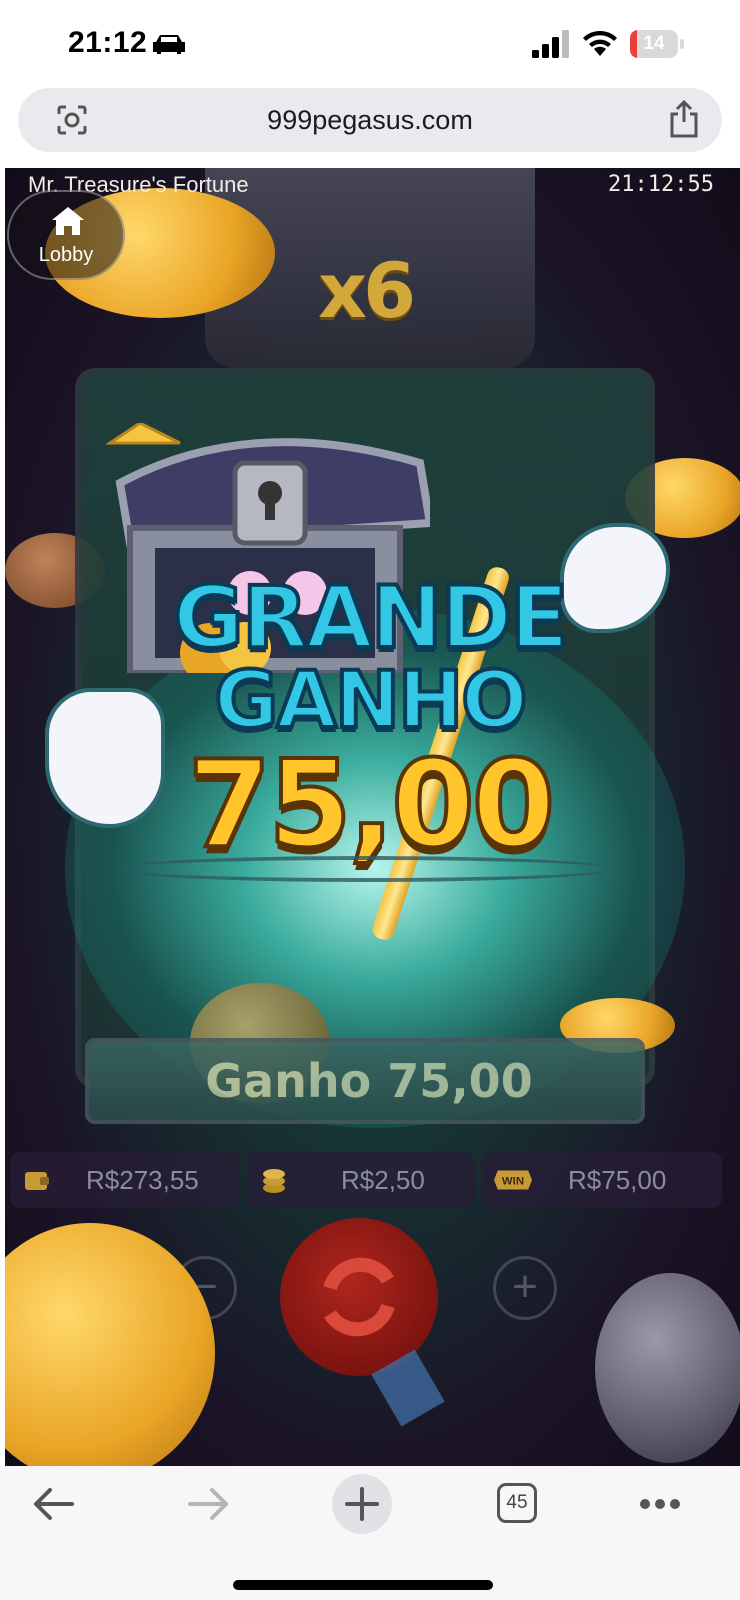 The image size is (740, 1600). What do you see at coordinates (367, 290) in the screenshot?
I see `multiplier-indicator: x6` at bounding box center [367, 290].